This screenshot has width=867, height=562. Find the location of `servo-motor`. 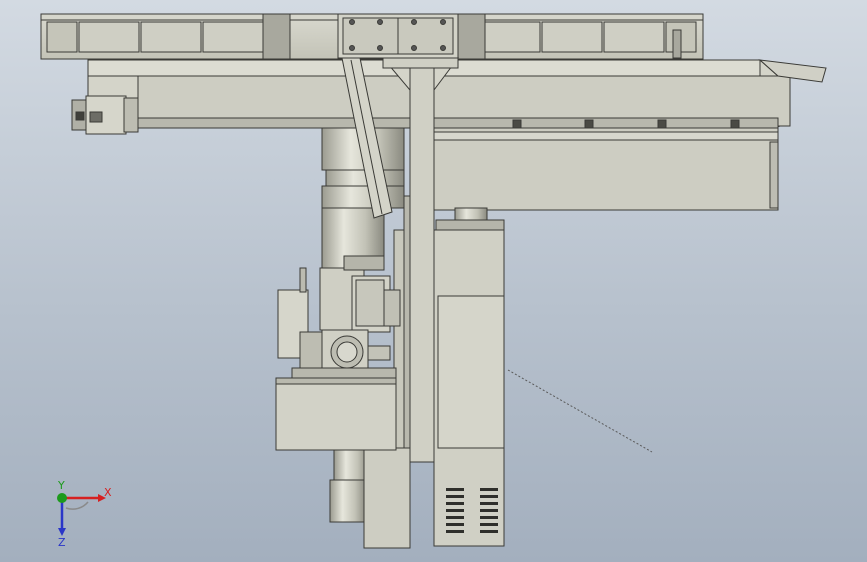

servo-motor is located at coordinates (105, 115).